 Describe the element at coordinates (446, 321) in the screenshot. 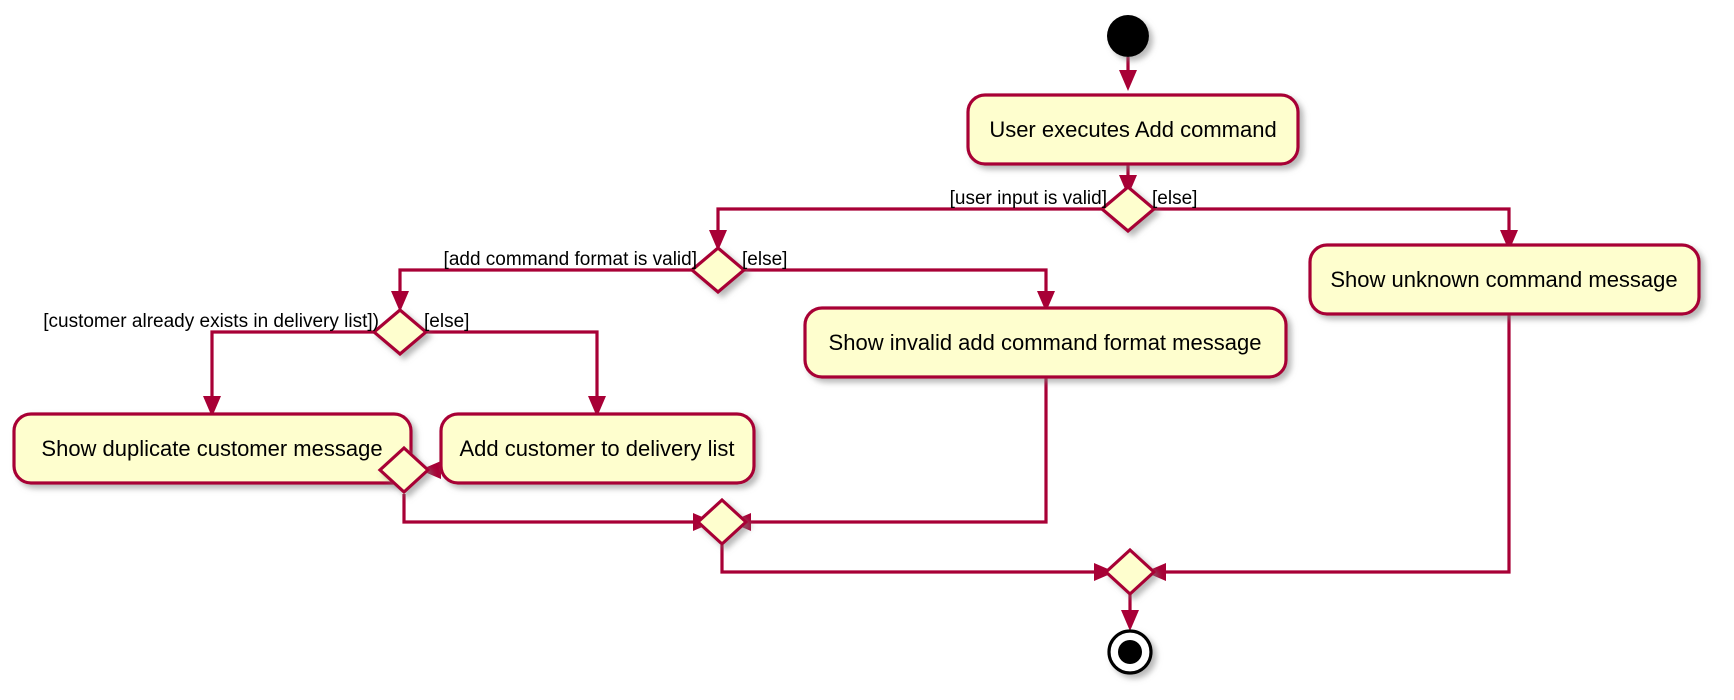

I see `guard-customer-exists-else: [else]` at that location.